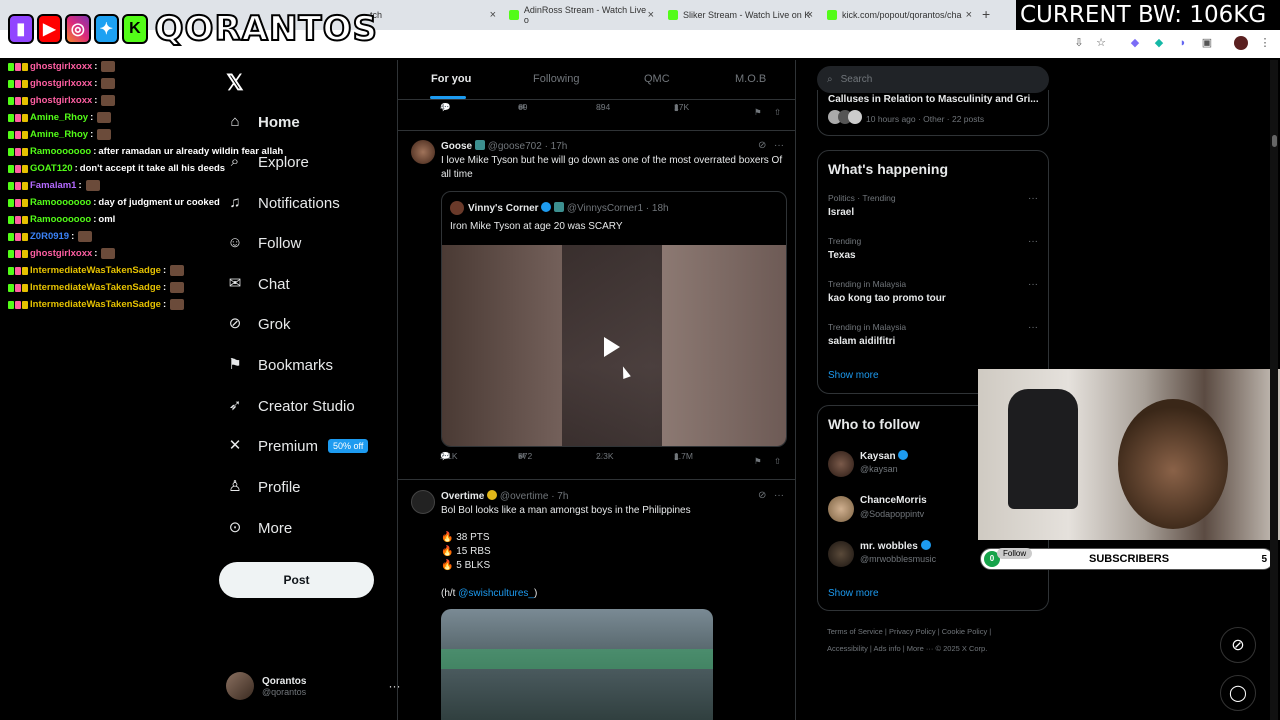  What do you see at coordinates (456, 146) in the screenshot?
I see `author-name: Goose` at bounding box center [456, 146].